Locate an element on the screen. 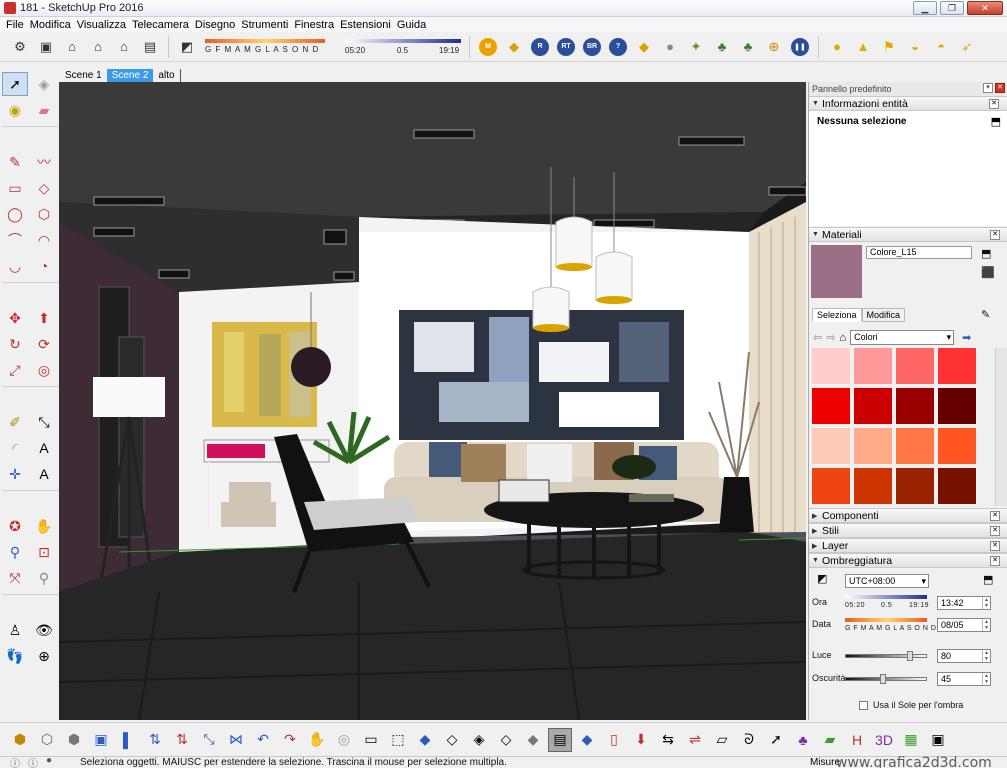  shaded-textures-icon: ▤ is located at coordinates (560, 739).